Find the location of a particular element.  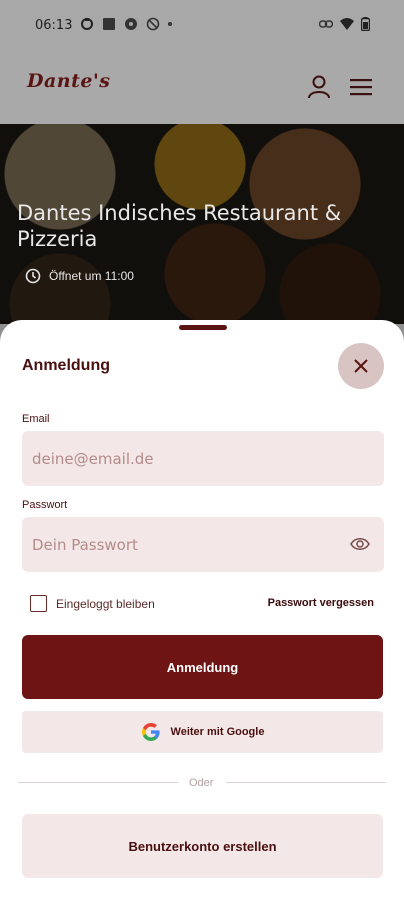

notification-dot-icon is located at coordinates (170, 24).